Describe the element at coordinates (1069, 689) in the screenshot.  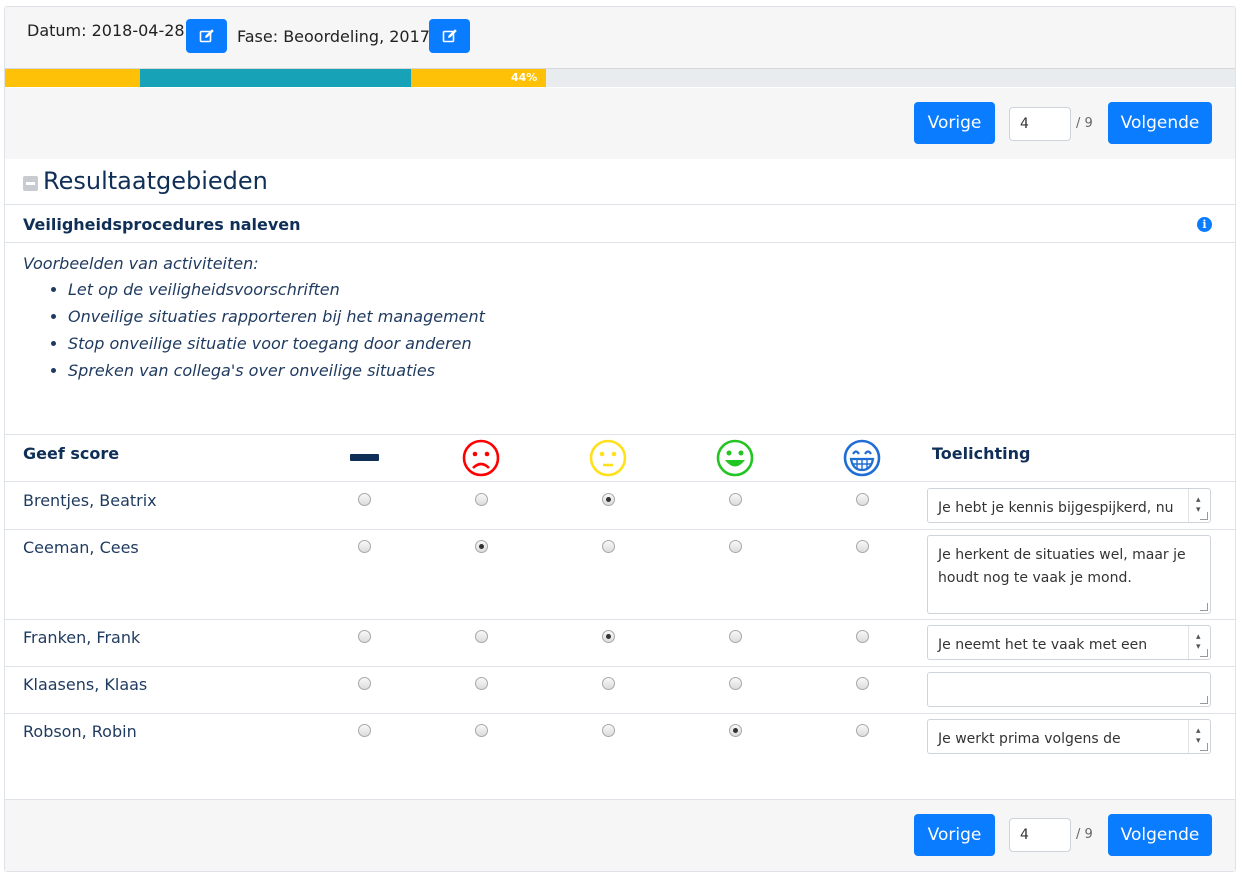
I see `comment-textarea` at that location.